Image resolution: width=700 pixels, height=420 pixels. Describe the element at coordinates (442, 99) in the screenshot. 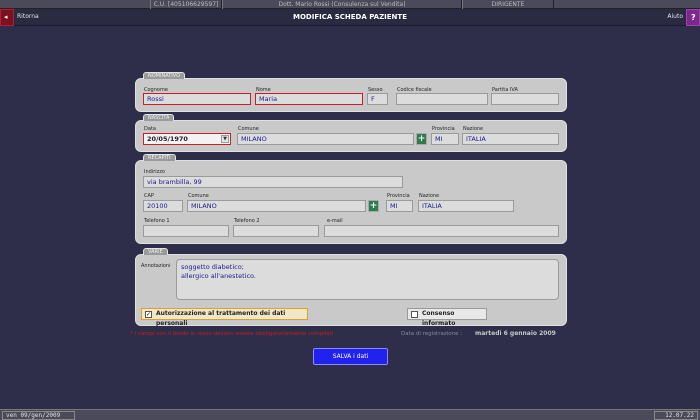

I see `codice-fiscale-field` at that location.